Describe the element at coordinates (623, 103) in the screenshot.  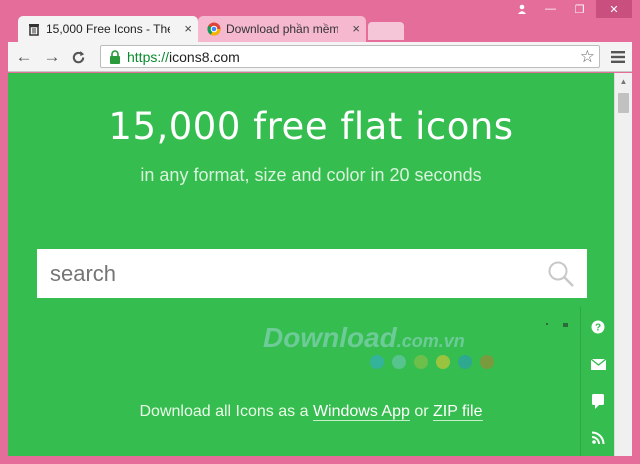
I see `scrollbar-thumb` at that location.